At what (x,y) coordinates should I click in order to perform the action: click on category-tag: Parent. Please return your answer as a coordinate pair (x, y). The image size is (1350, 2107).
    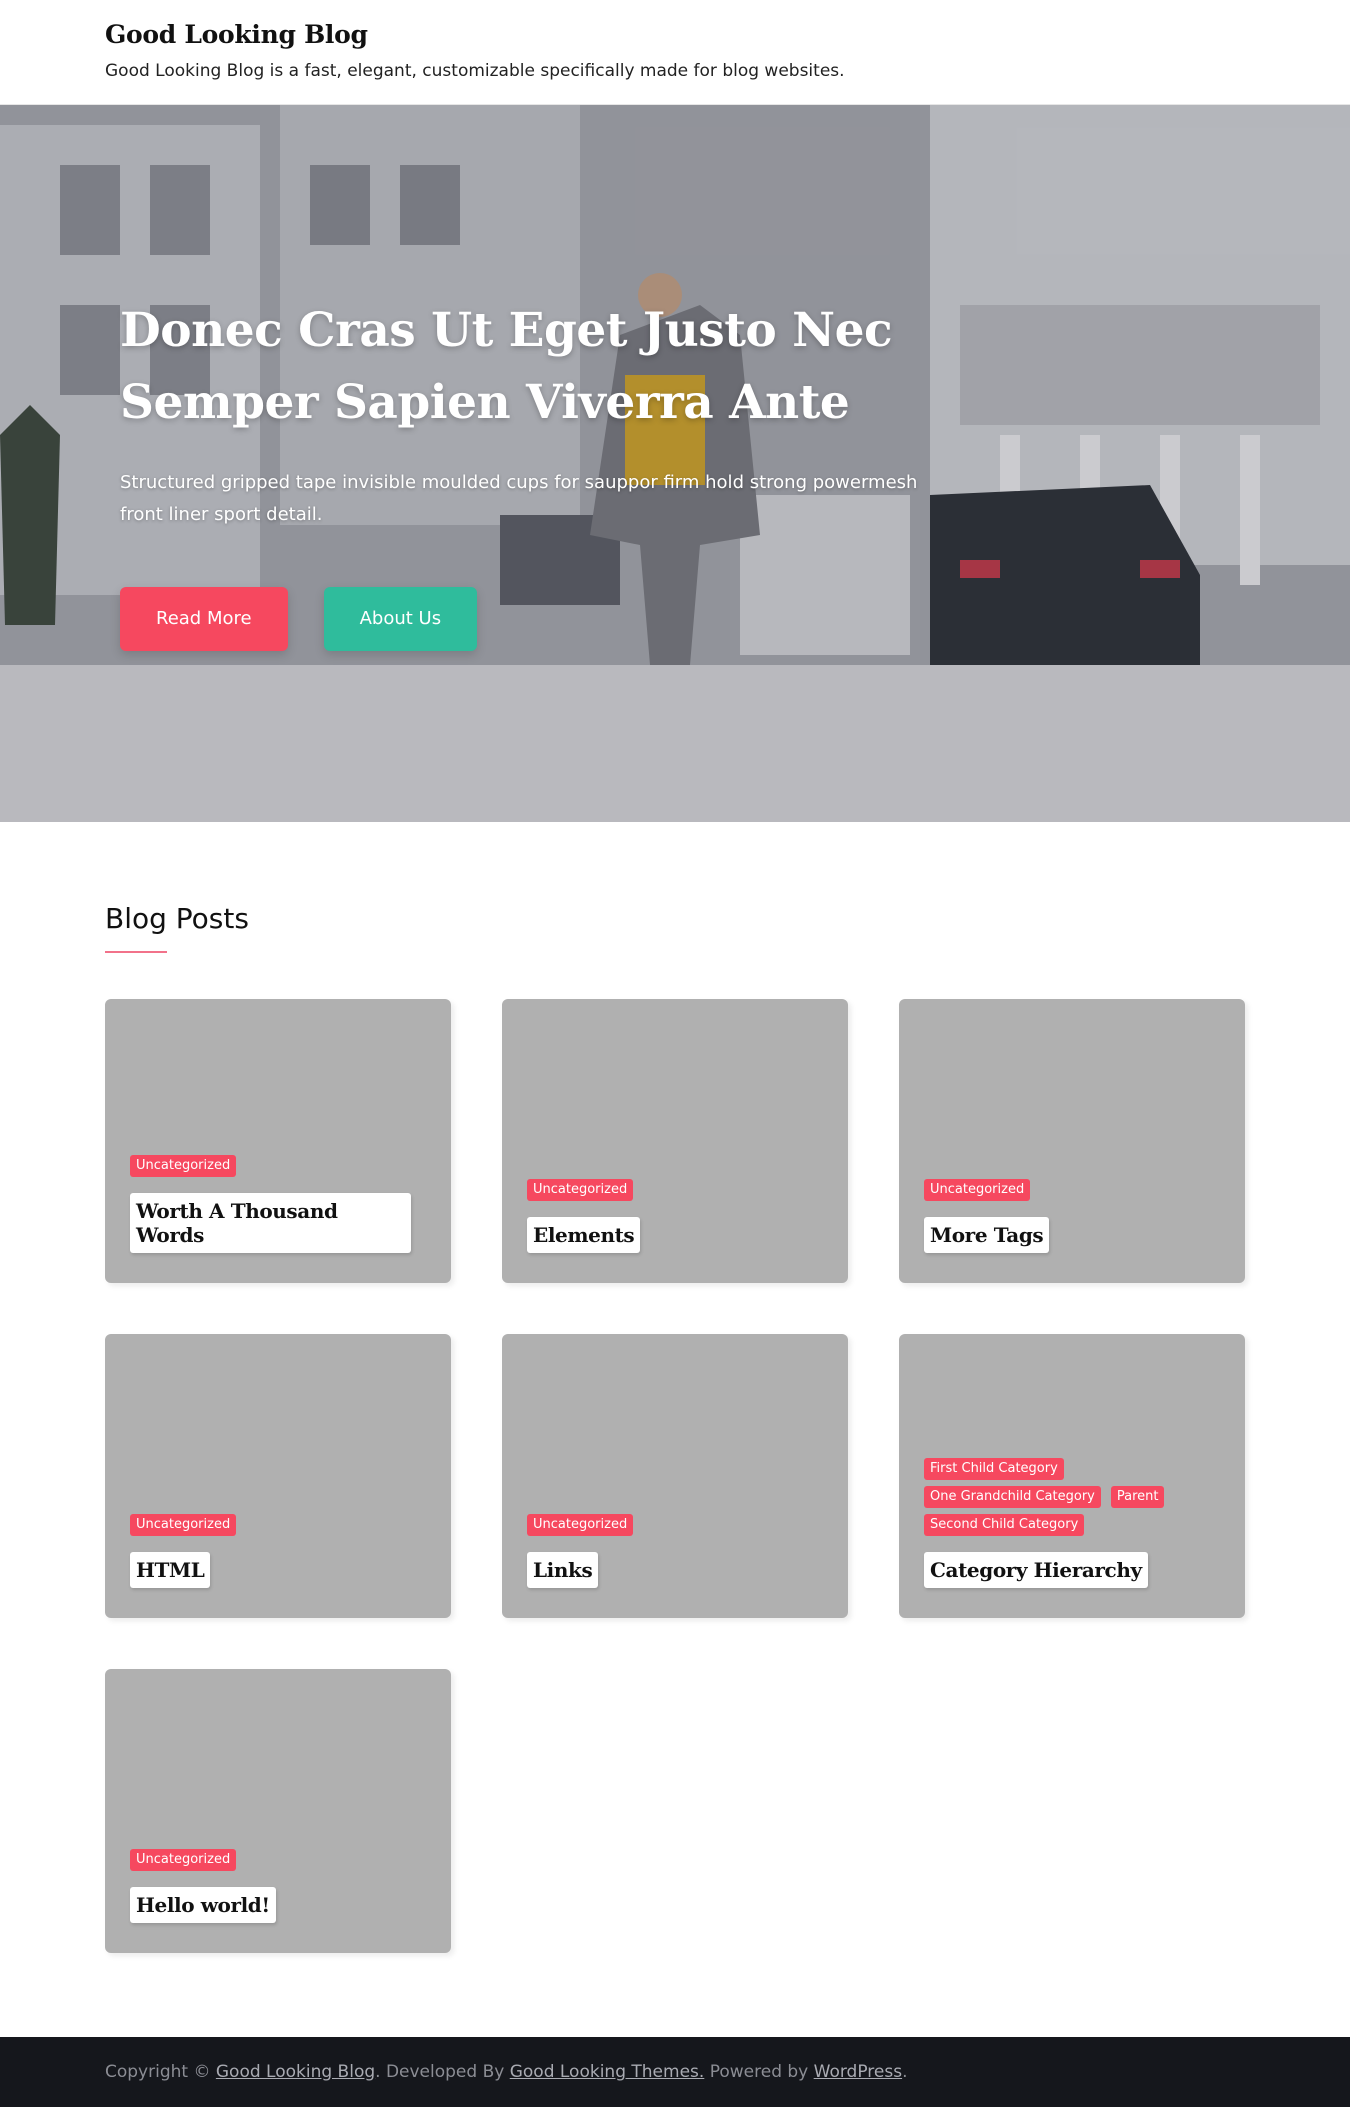
    Looking at the image, I should click on (1137, 1497).